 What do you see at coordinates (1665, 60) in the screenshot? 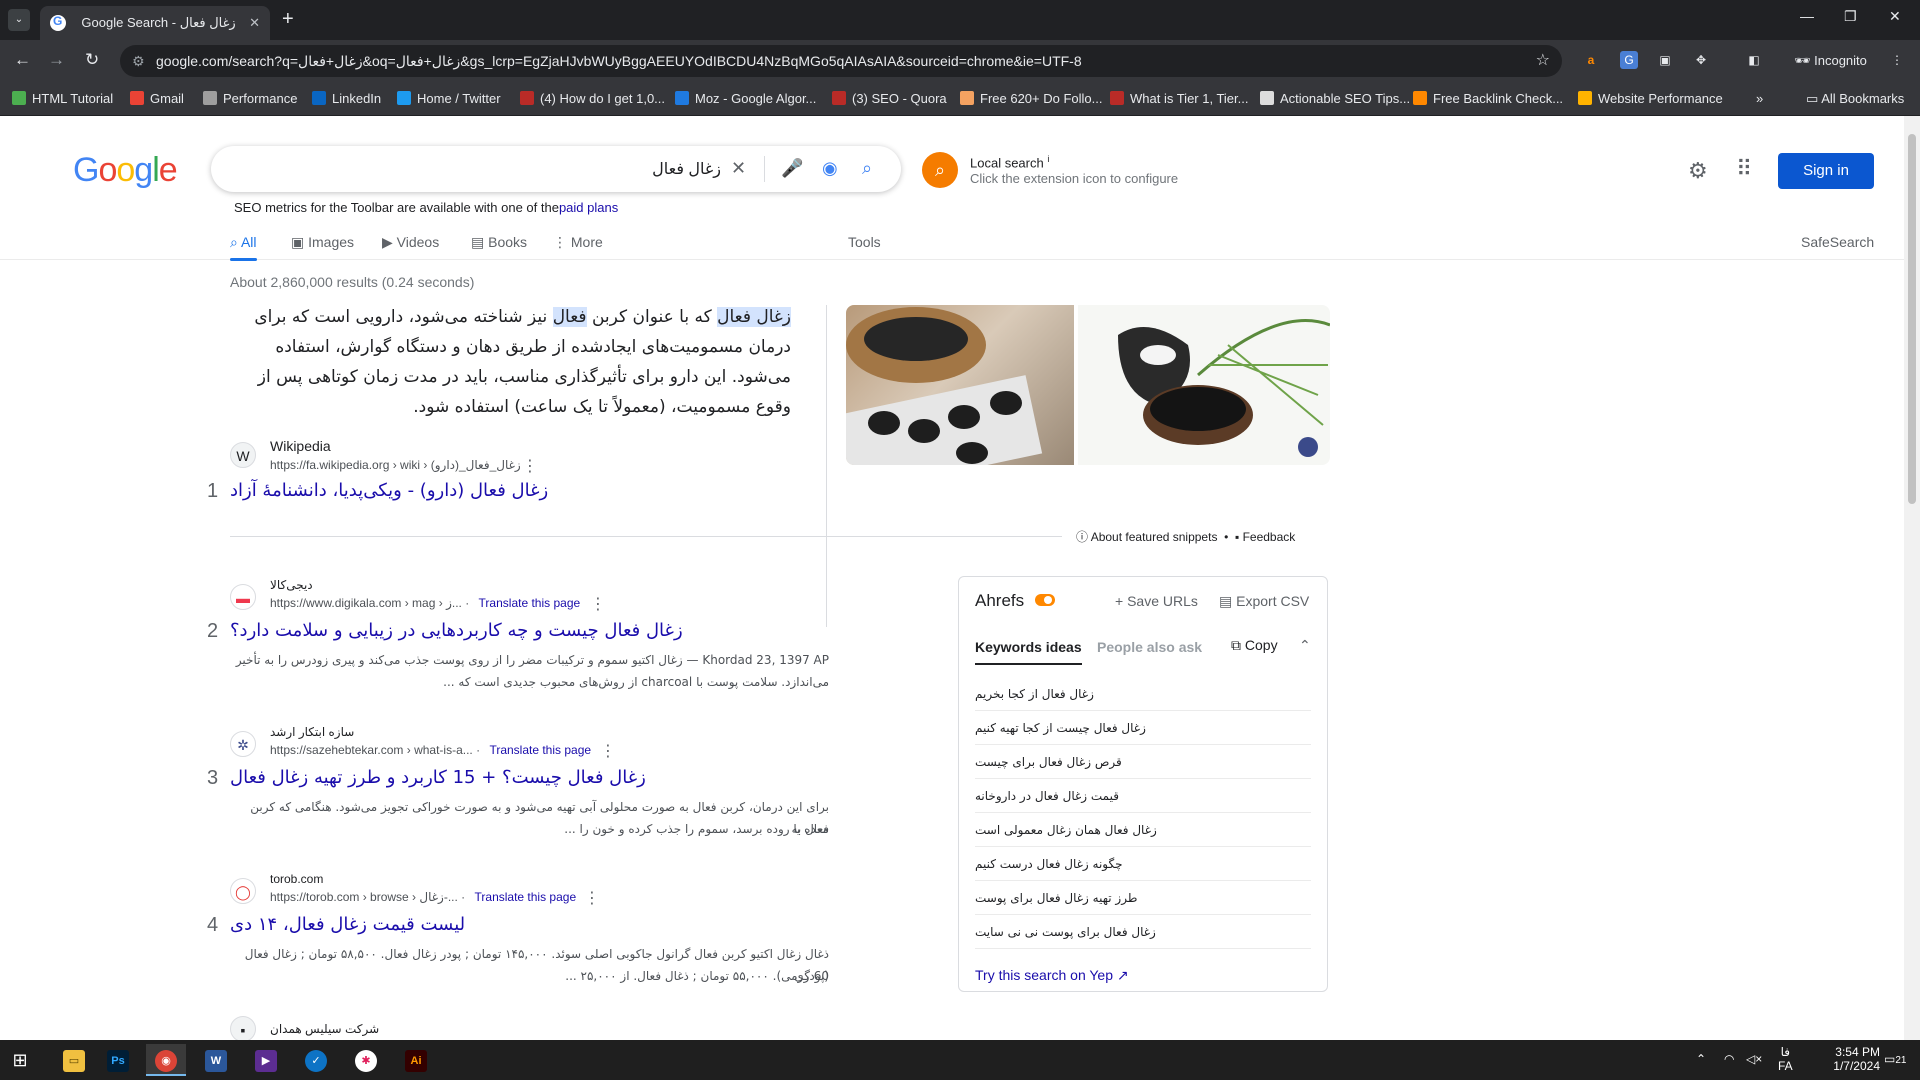
I see `extension-icon: ▣` at bounding box center [1665, 60].